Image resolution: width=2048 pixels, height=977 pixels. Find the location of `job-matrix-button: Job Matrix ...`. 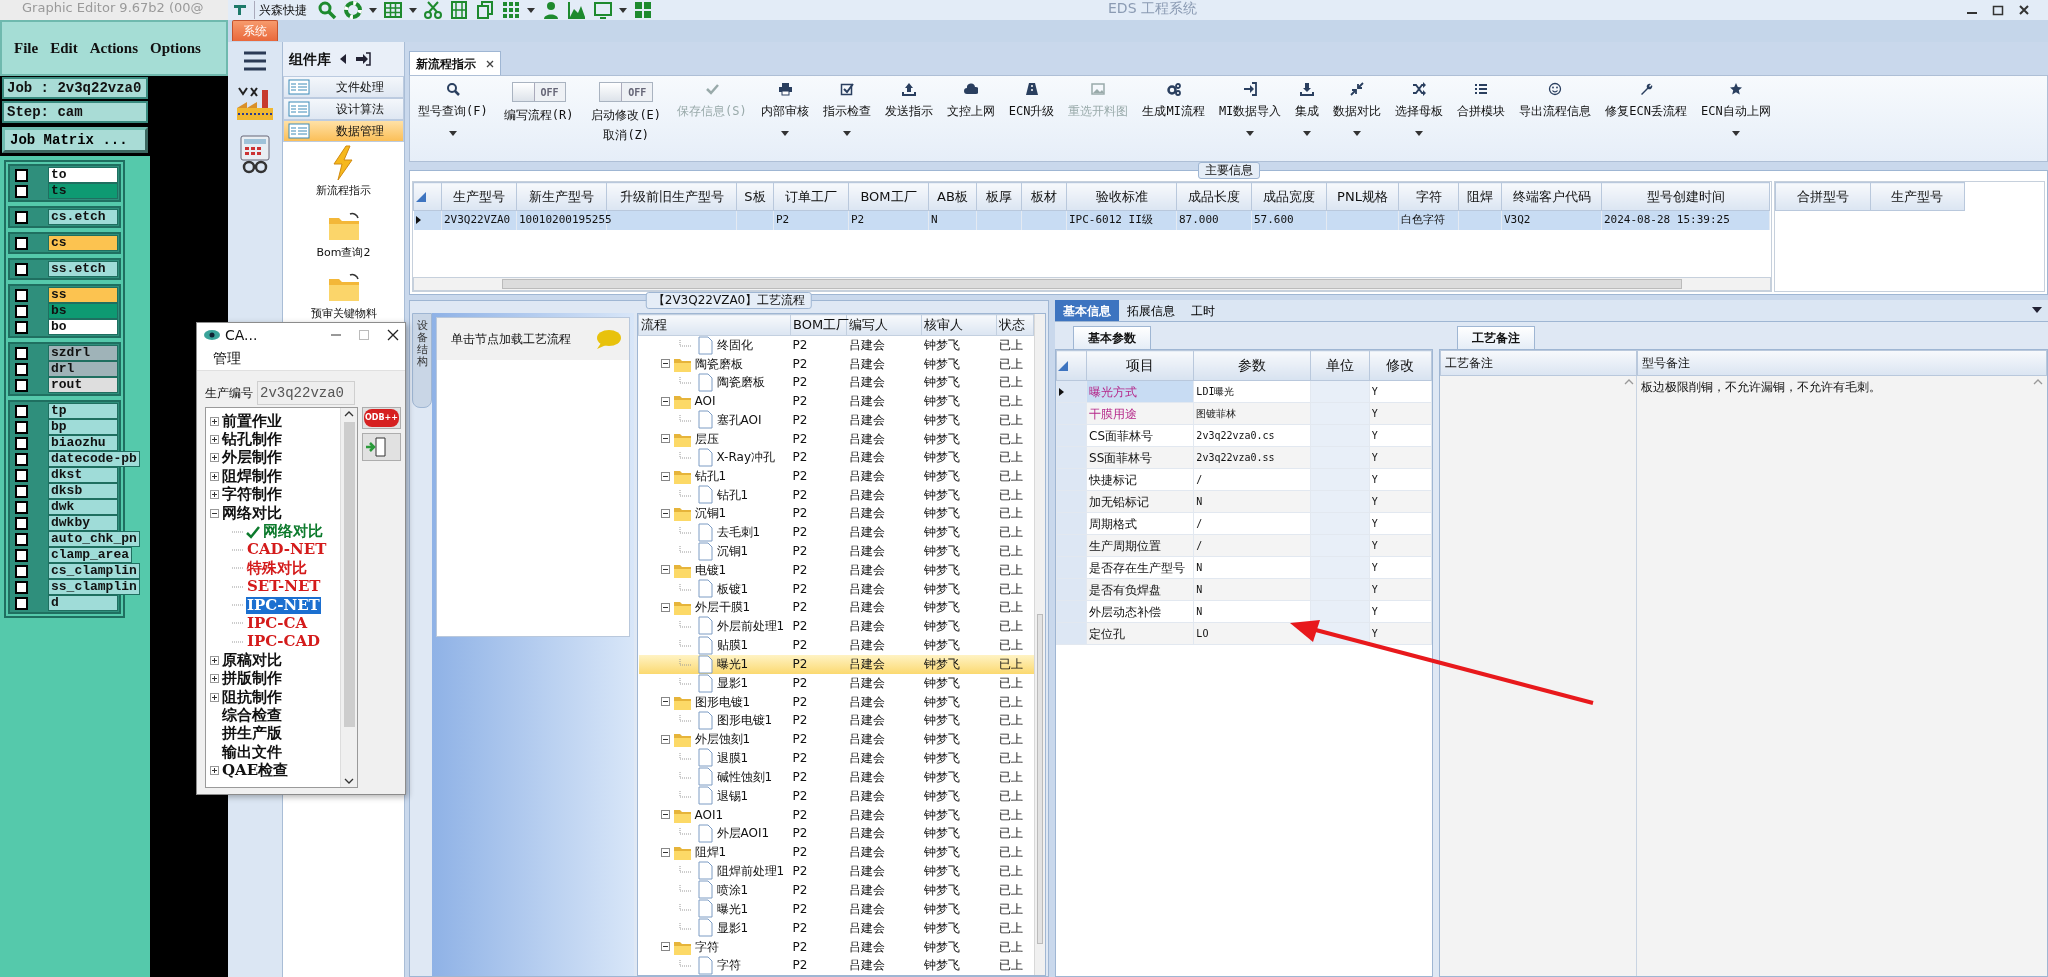

job-matrix-button: Job Matrix ... is located at coordinates (75, 140).